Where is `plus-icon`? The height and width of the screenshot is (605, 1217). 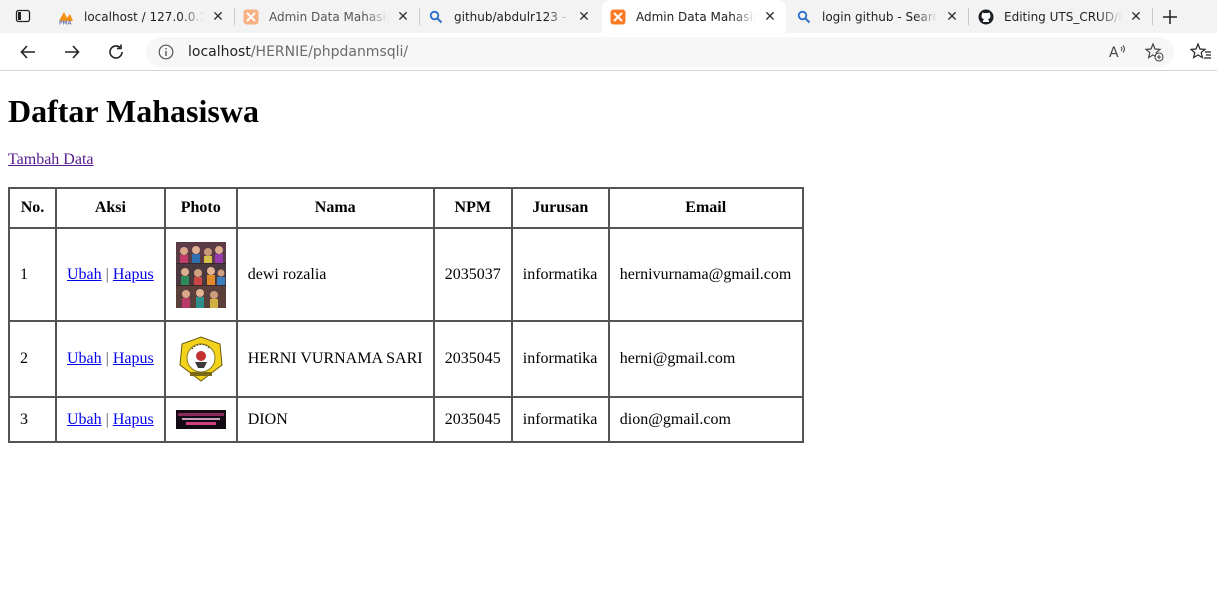
plus-icon is located at coordinates (1170, 17).